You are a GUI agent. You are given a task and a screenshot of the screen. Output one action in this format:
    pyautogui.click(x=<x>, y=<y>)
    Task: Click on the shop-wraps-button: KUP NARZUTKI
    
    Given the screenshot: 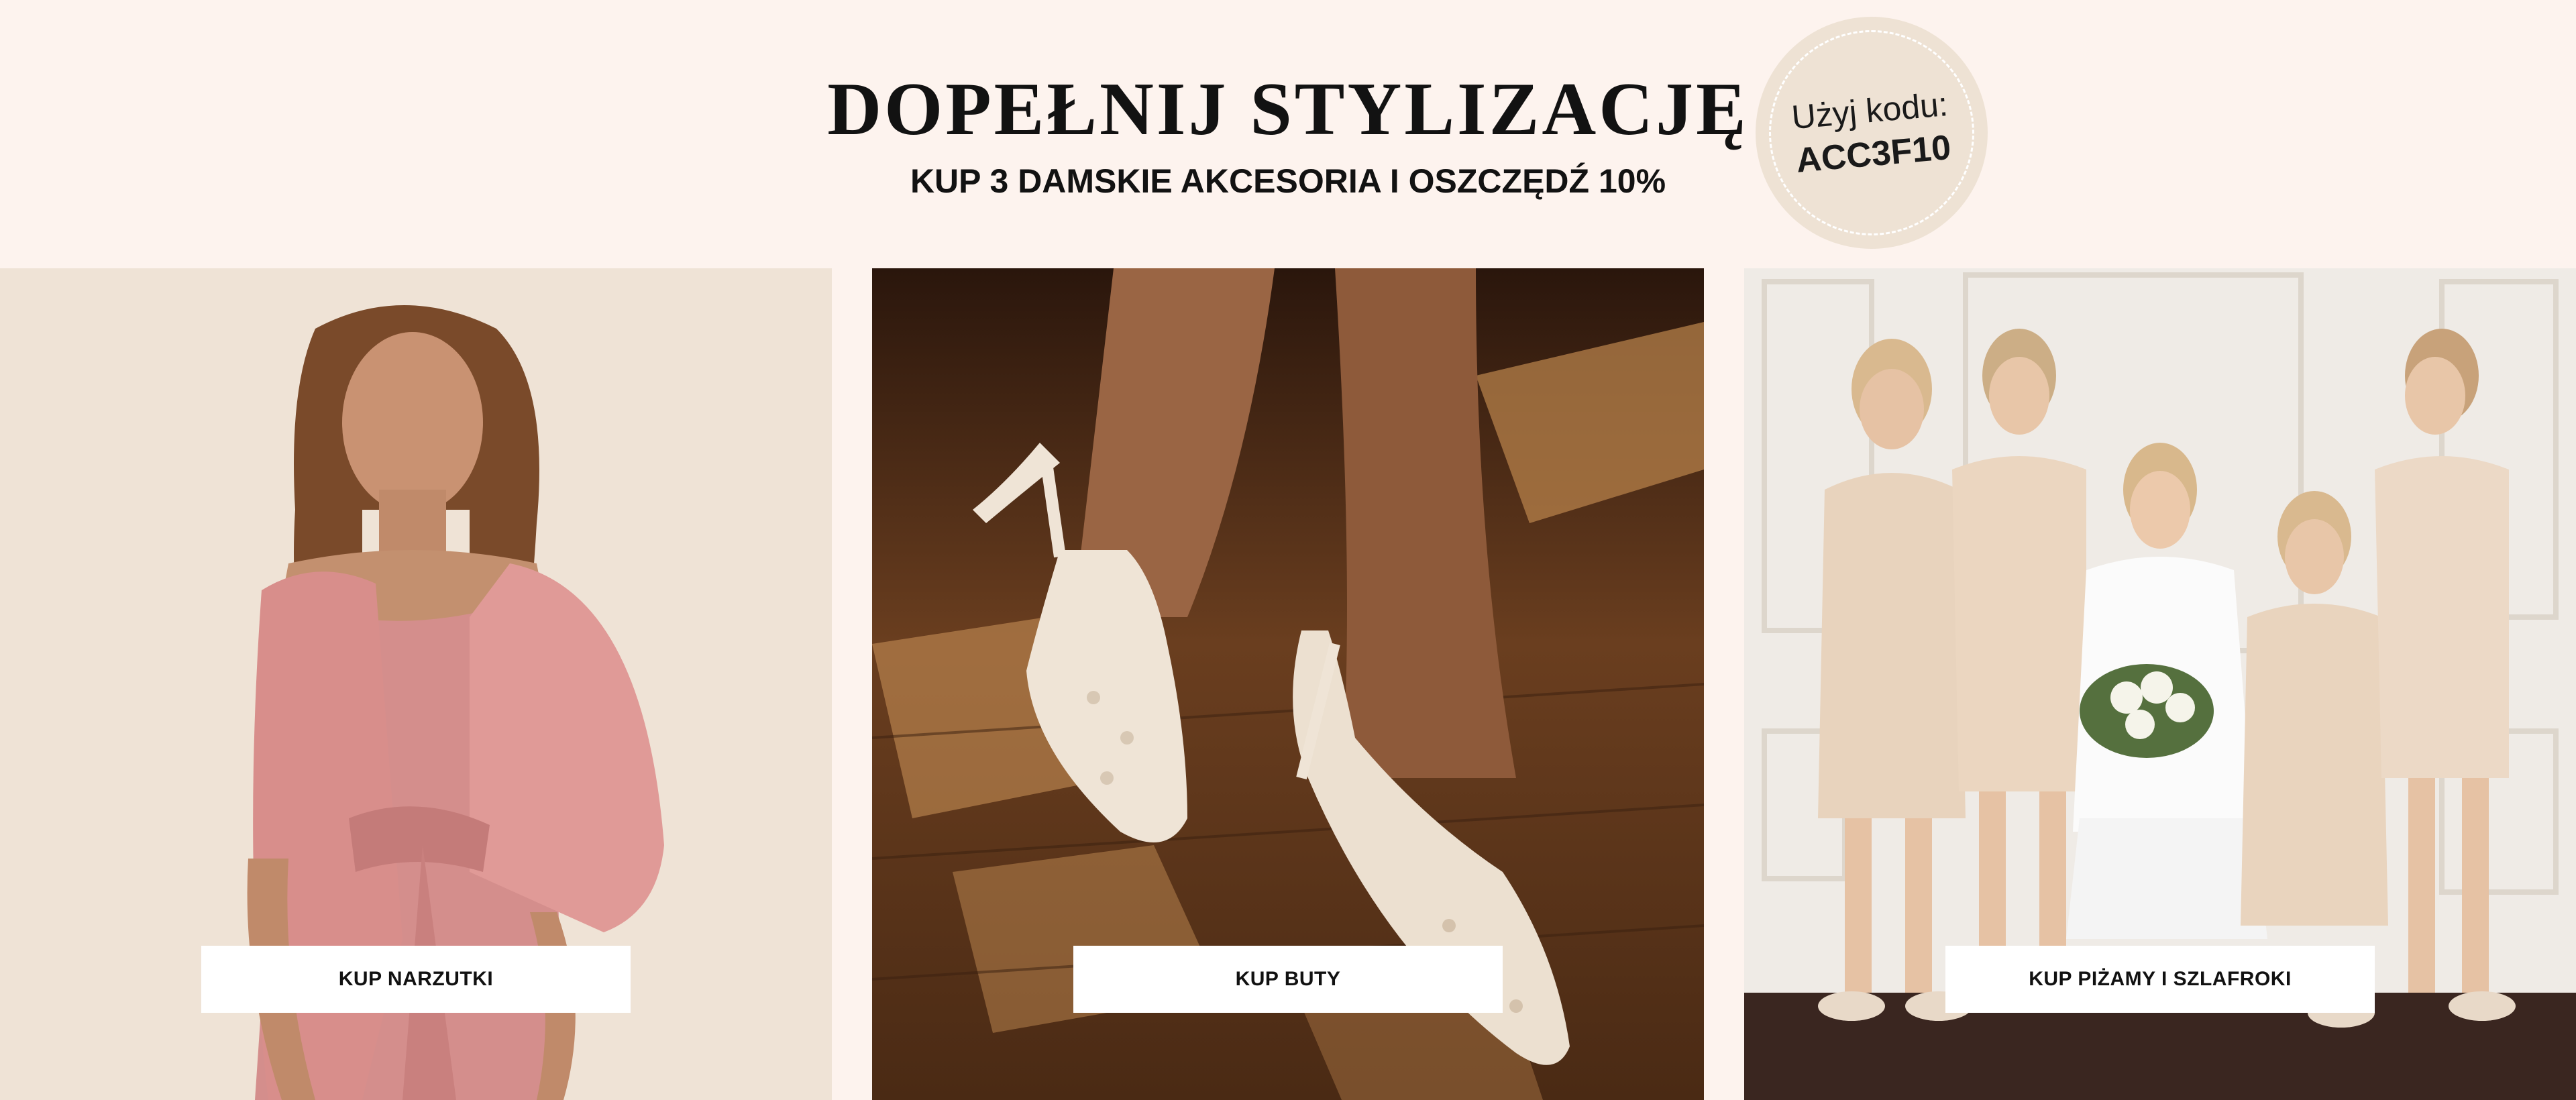 What is the action you would take?
    pyautogui.click(x=416, y=980)
    